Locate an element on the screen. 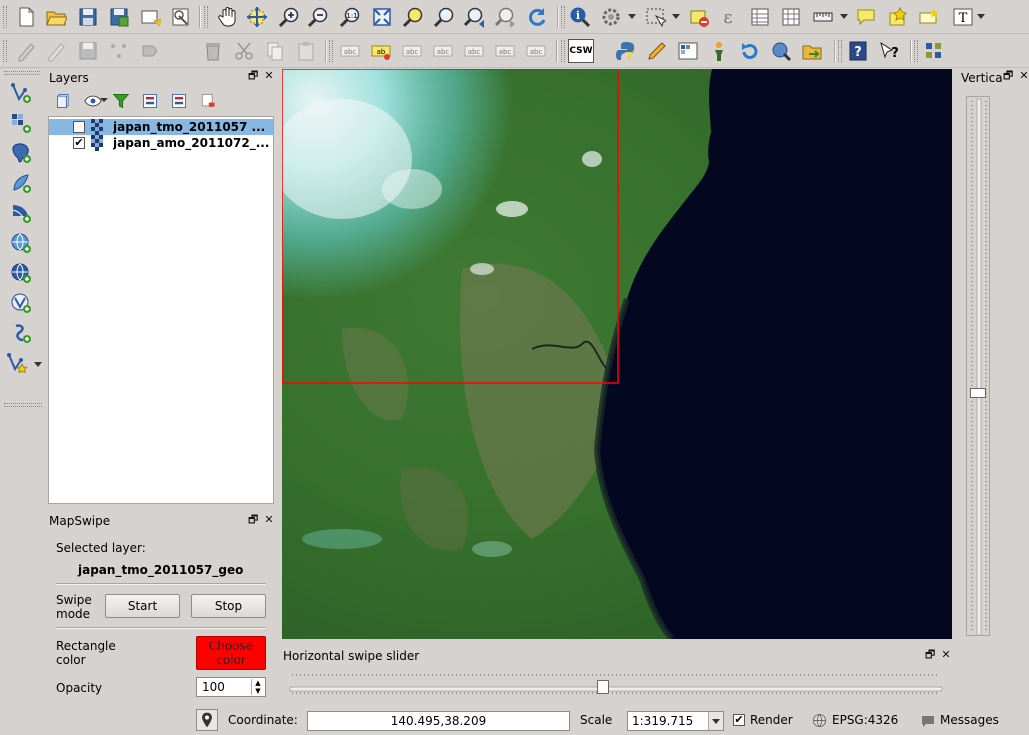 This screenshot has width=1029, height=735. toggle-extents-icon is located at coordinates (207, 720).